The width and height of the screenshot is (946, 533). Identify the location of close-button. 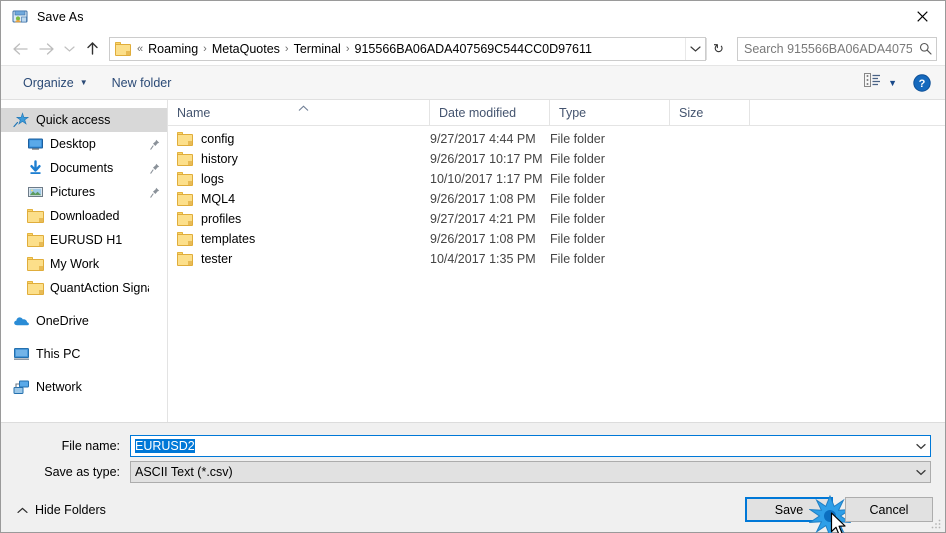
(922, 16).